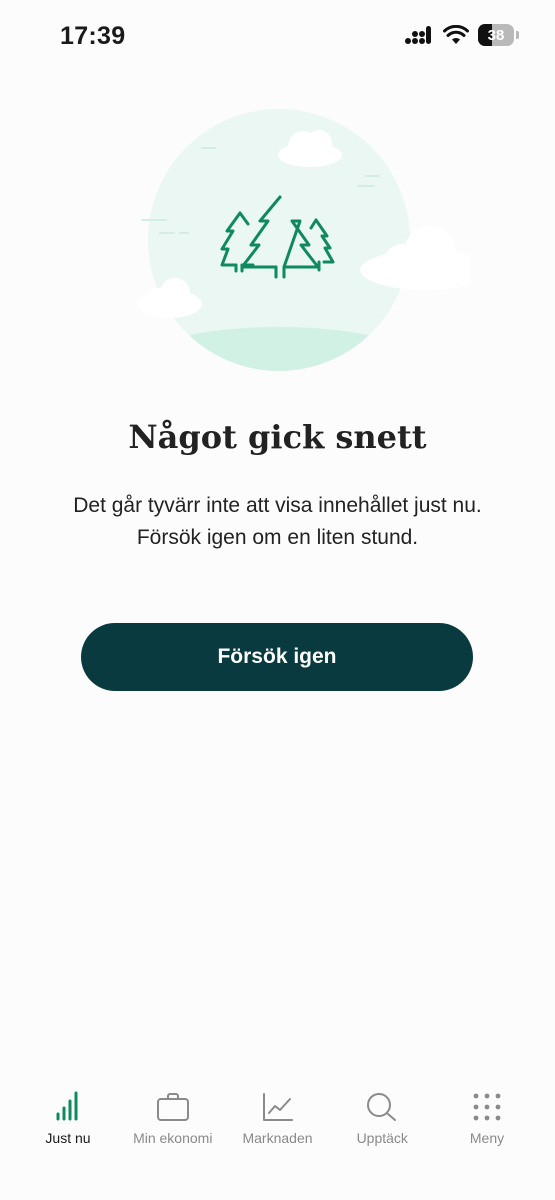 Image resolution: width=555 pixels, height=1200 pixels. I want to click on retry-button: Försök igen, so click(277, 657).